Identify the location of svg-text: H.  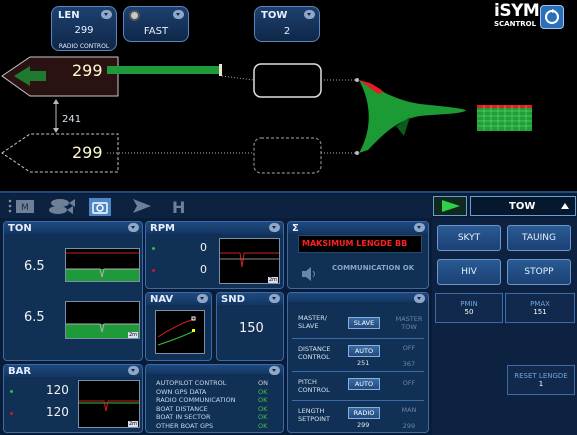
(178, 207).